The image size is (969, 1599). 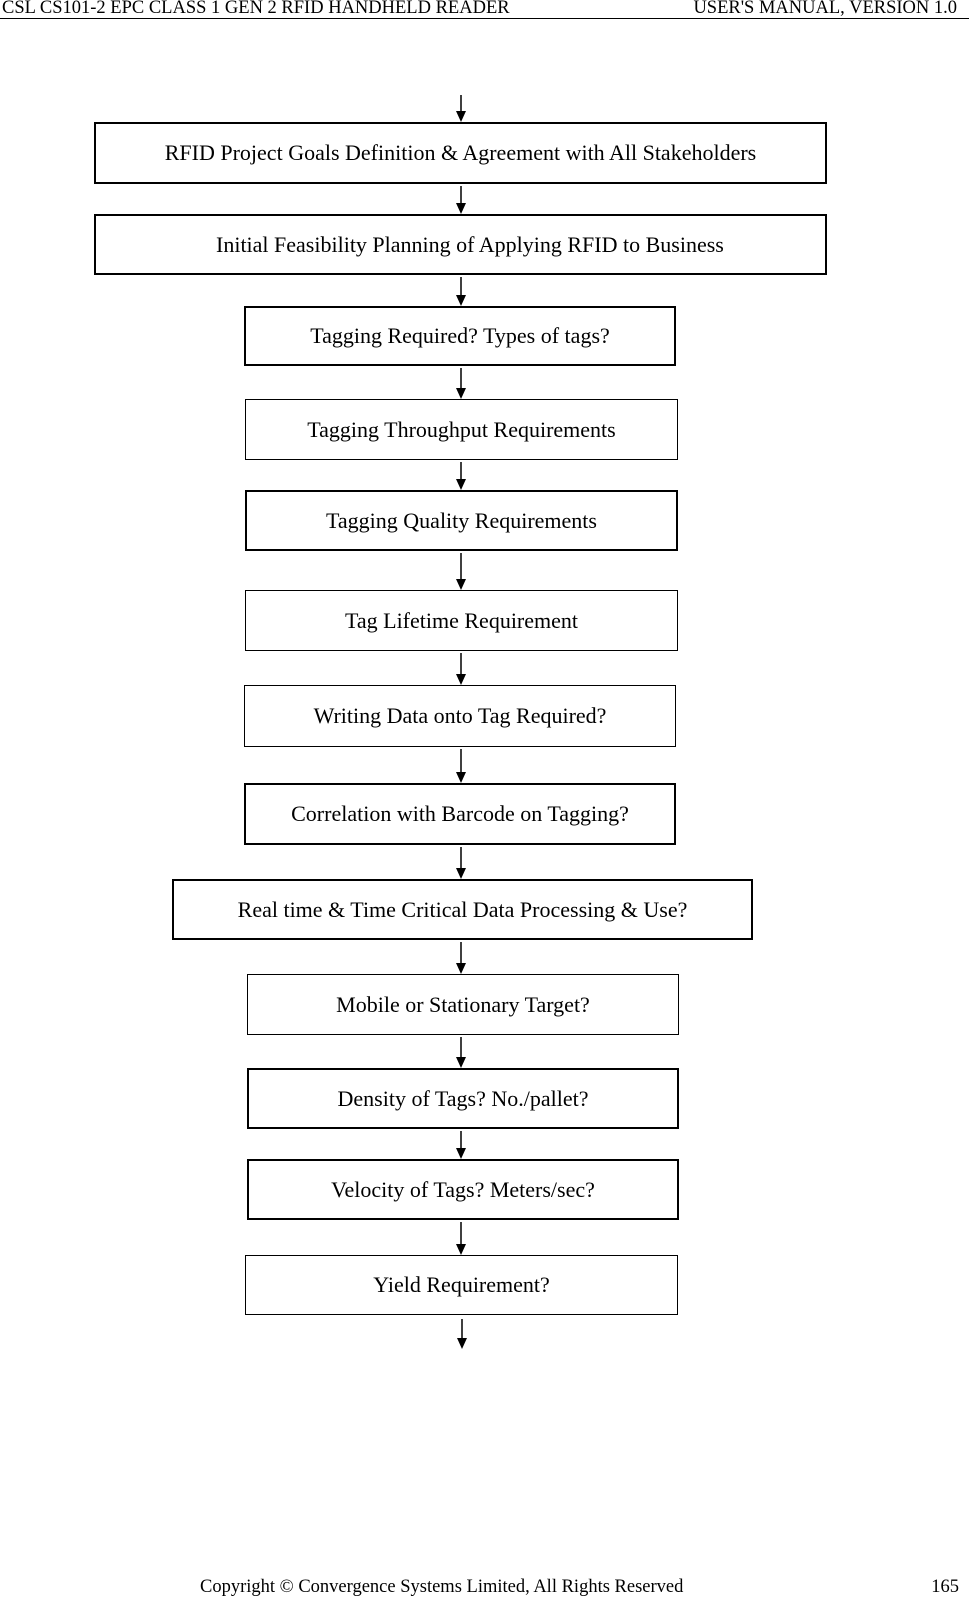 I want to click on step-label: Density of Tags? No./pallet?, so click(x=463, y=1098).